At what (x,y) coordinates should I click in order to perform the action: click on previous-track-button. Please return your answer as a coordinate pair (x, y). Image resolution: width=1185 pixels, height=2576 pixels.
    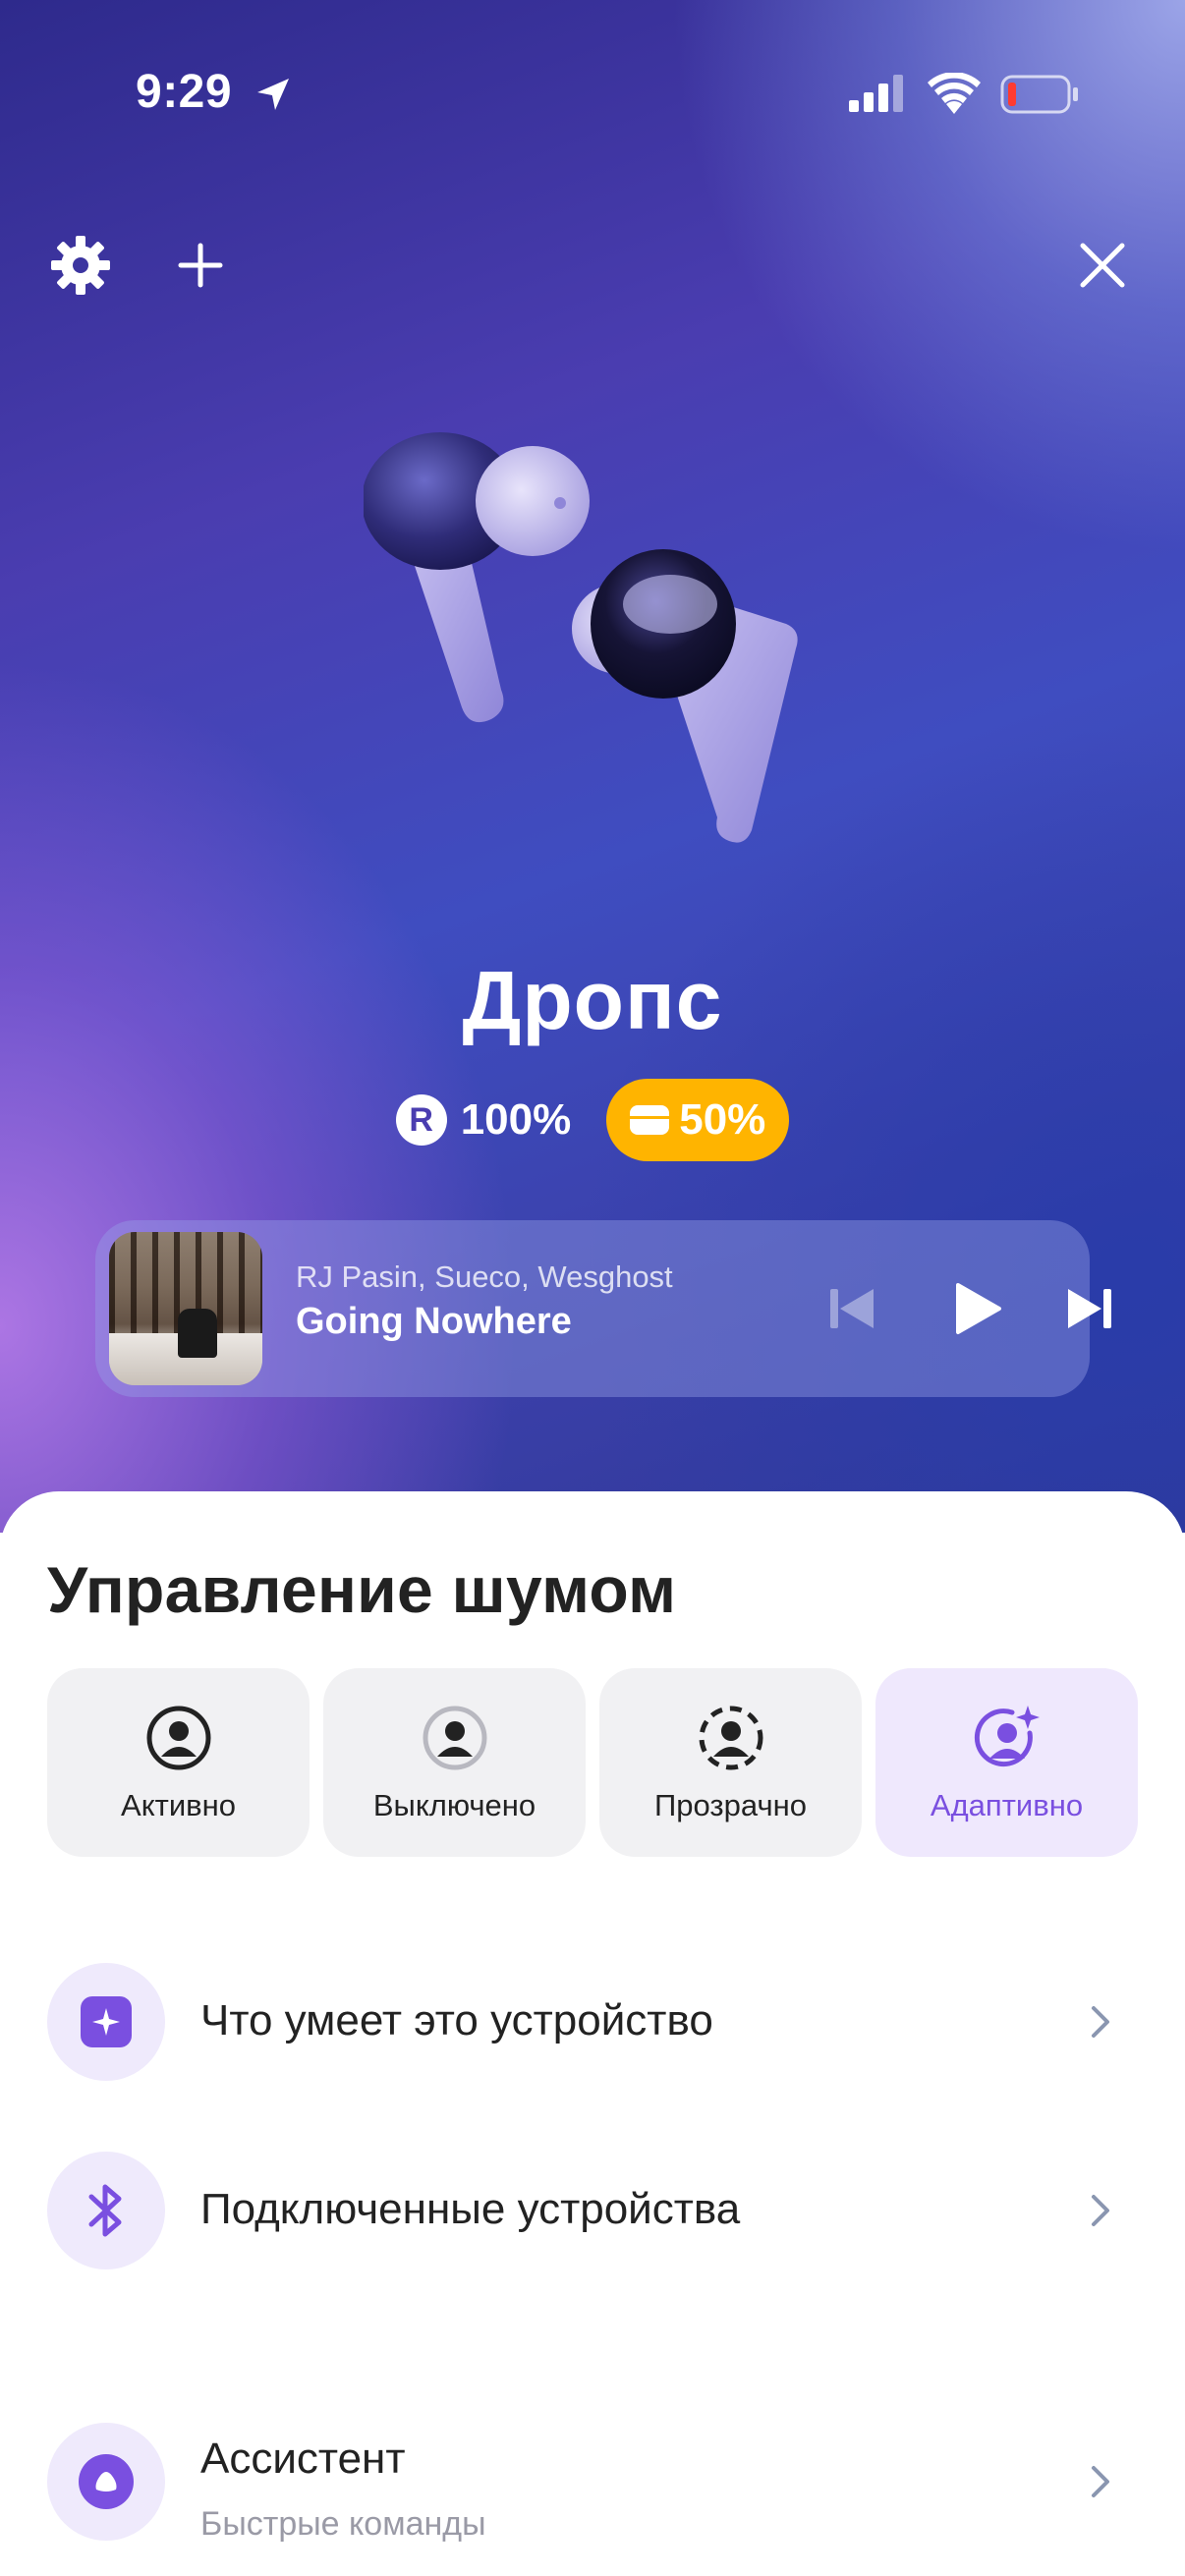
    Looking at the image, I should click on (852, 1308).